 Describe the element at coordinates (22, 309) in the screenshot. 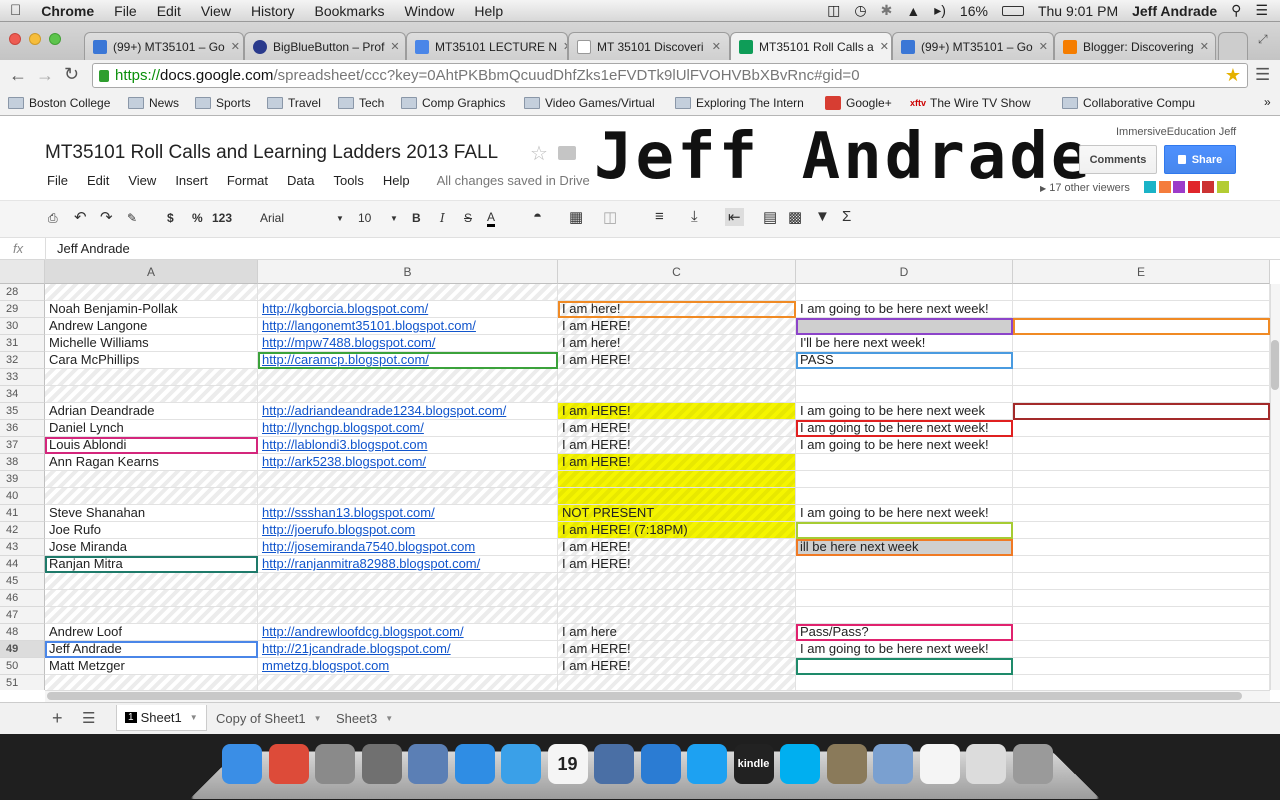

I see `row-number: 29` at that location.